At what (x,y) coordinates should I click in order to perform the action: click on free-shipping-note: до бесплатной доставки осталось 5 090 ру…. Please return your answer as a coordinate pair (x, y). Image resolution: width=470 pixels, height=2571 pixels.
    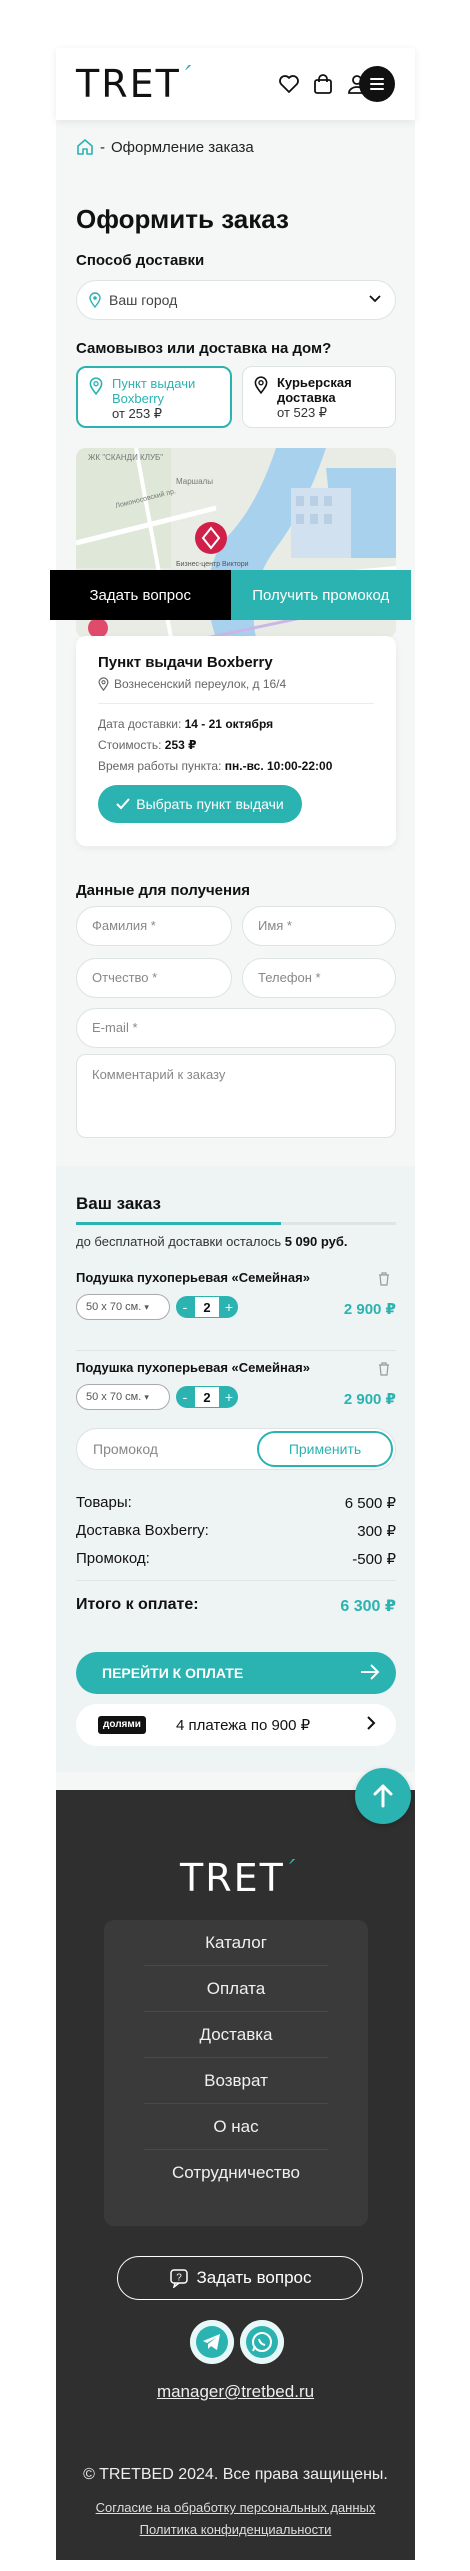
    Looking at the image, I should click on (212, 1241).